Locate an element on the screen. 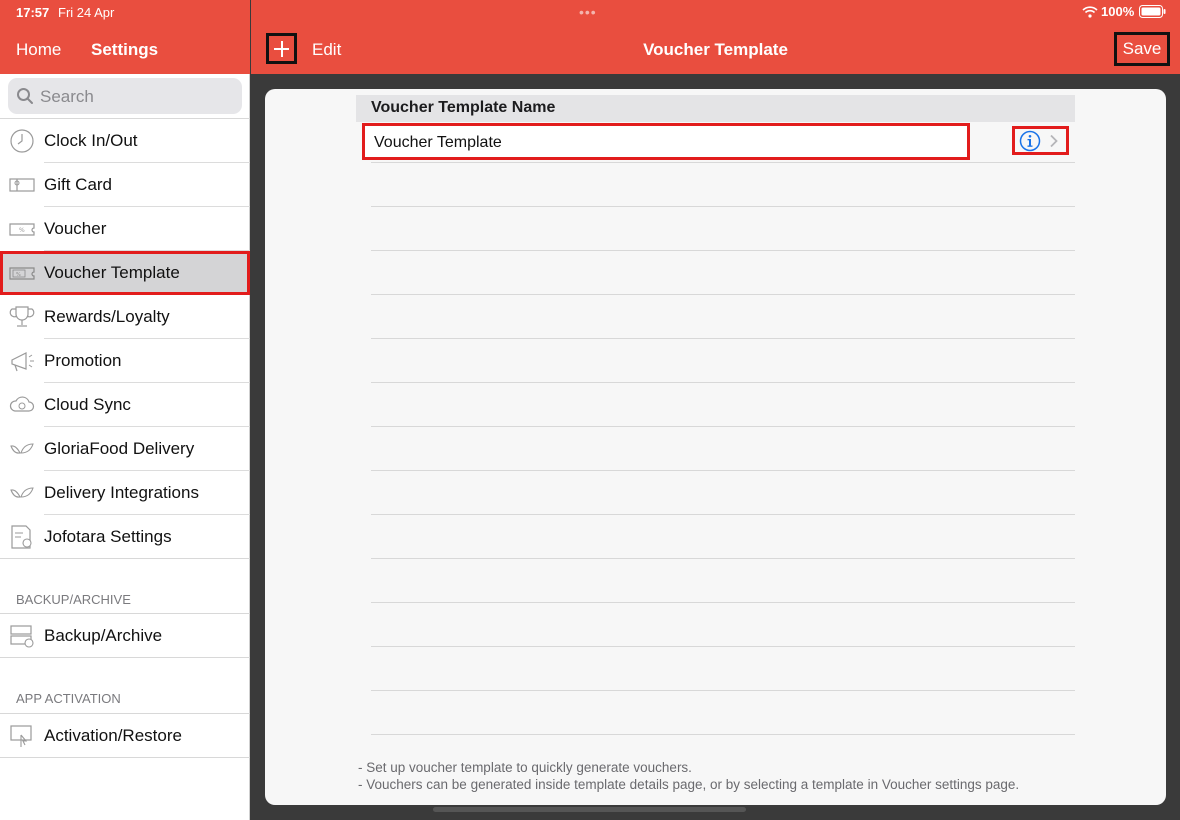 This screenshot has width=1180, height=820. document-settings-icon is located at coordinates (21, 537).